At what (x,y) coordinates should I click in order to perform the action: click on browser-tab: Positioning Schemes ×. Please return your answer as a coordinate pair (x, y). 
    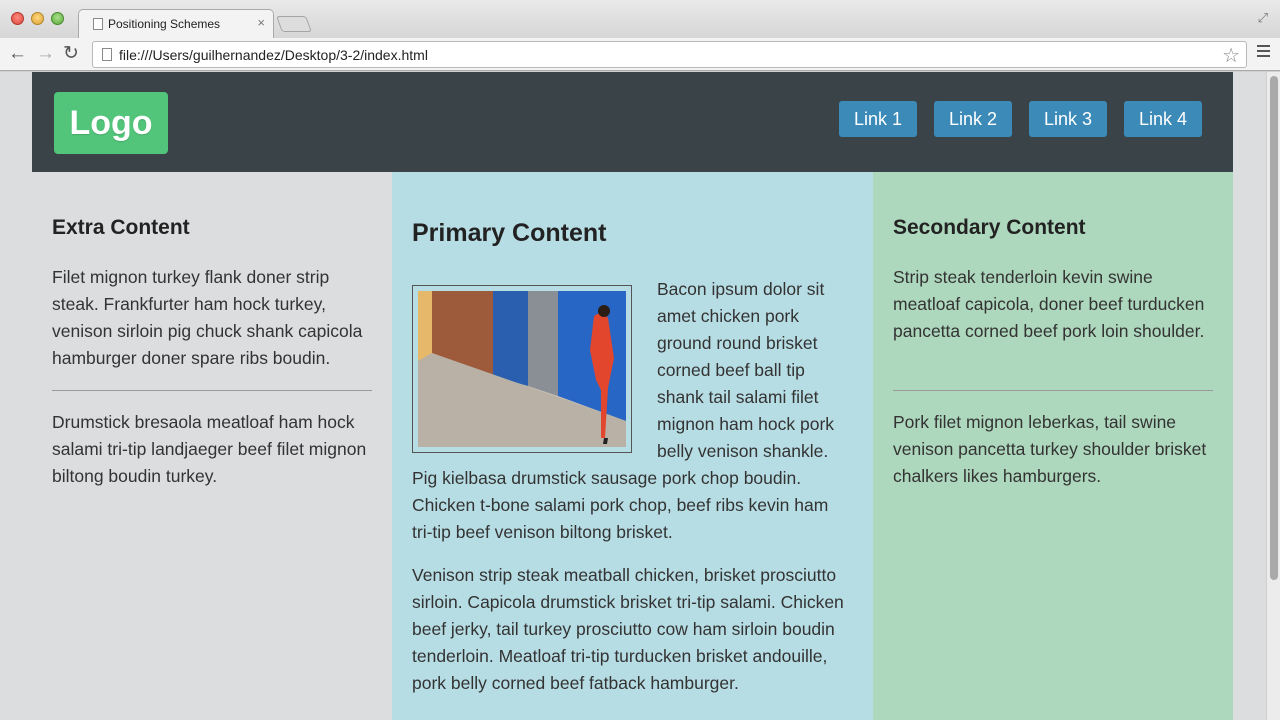
    Looking at the image, I should click on (176, 24).